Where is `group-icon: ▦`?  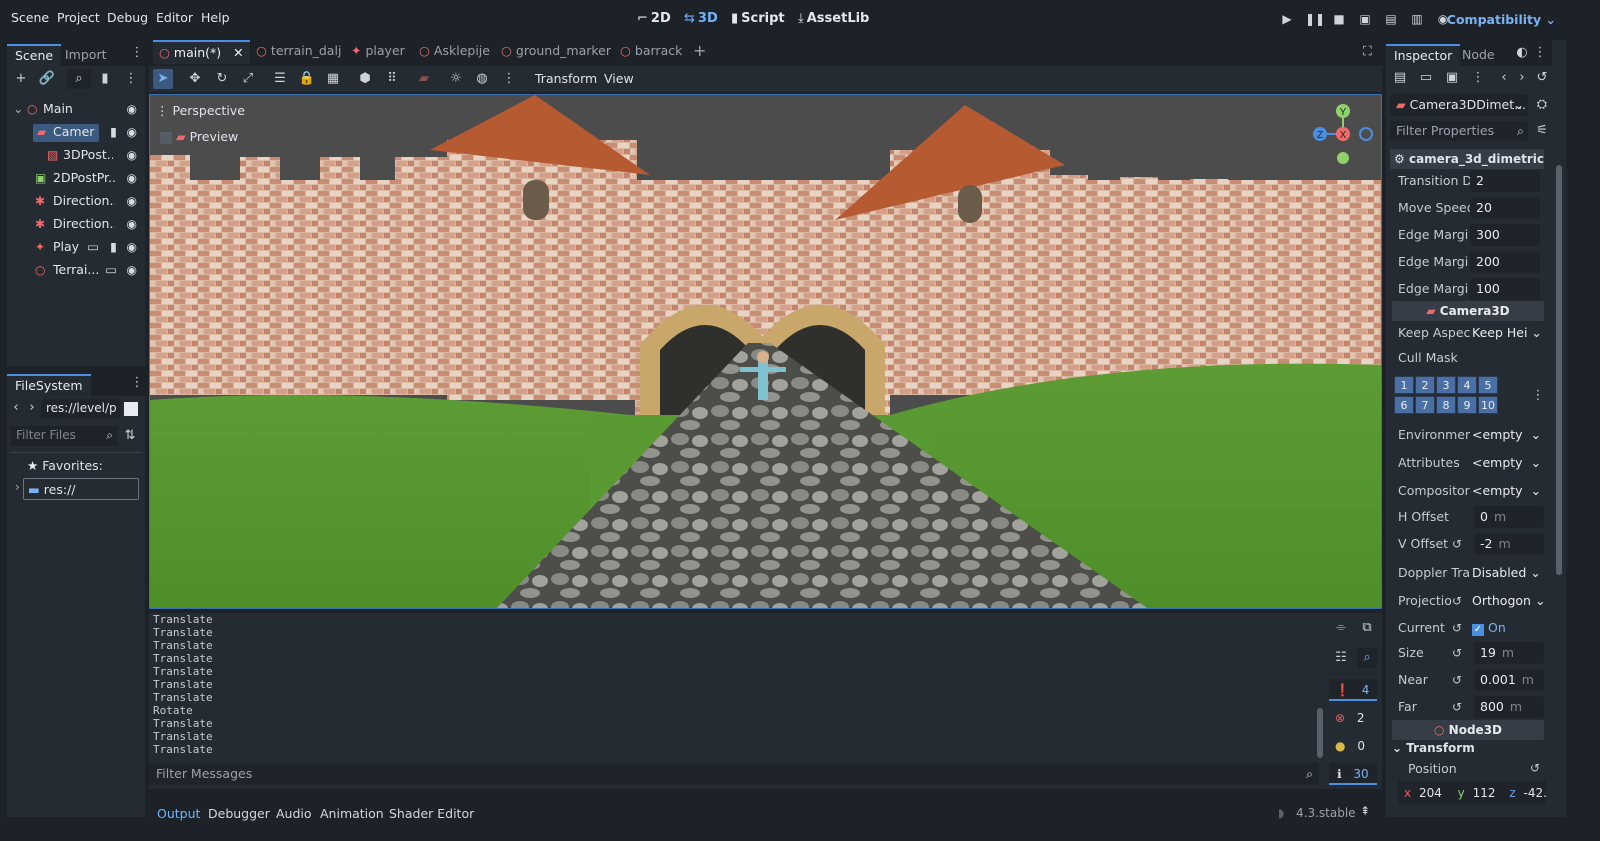
group-icon: ▦ is located at coordinates (333, 79).